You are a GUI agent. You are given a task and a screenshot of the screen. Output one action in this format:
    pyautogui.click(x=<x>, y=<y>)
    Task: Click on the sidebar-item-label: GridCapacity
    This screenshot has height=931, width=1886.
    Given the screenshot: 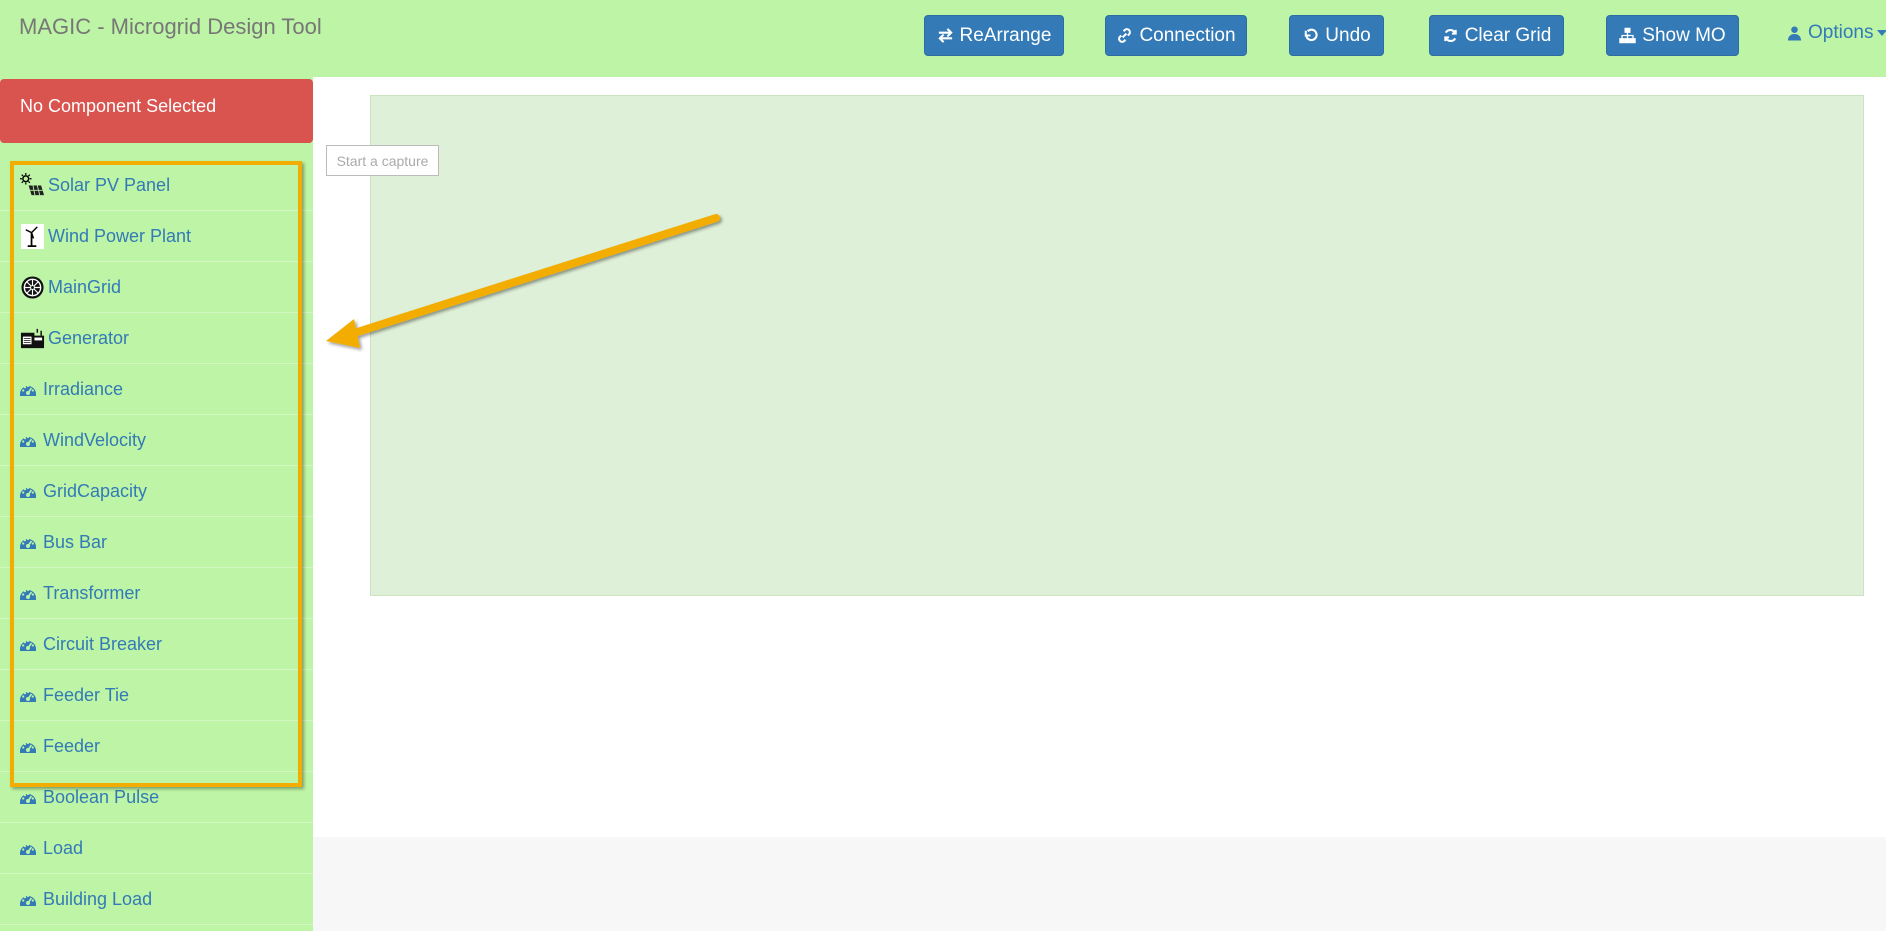 What is the action you would take?
    pyautogui.click(x=95, y=490)
    